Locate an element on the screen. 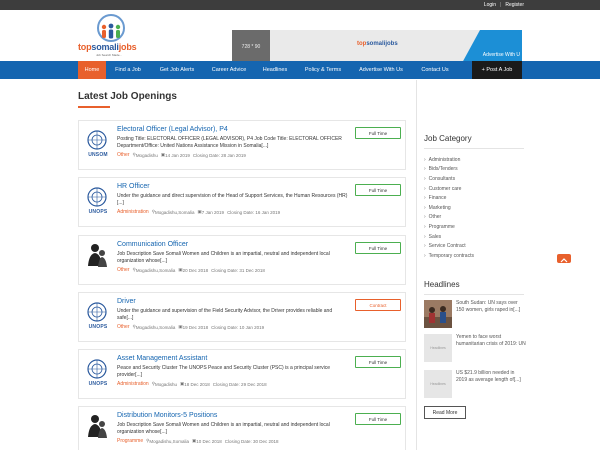  top-bar: Login | Register is located at coordinates (300, 5).